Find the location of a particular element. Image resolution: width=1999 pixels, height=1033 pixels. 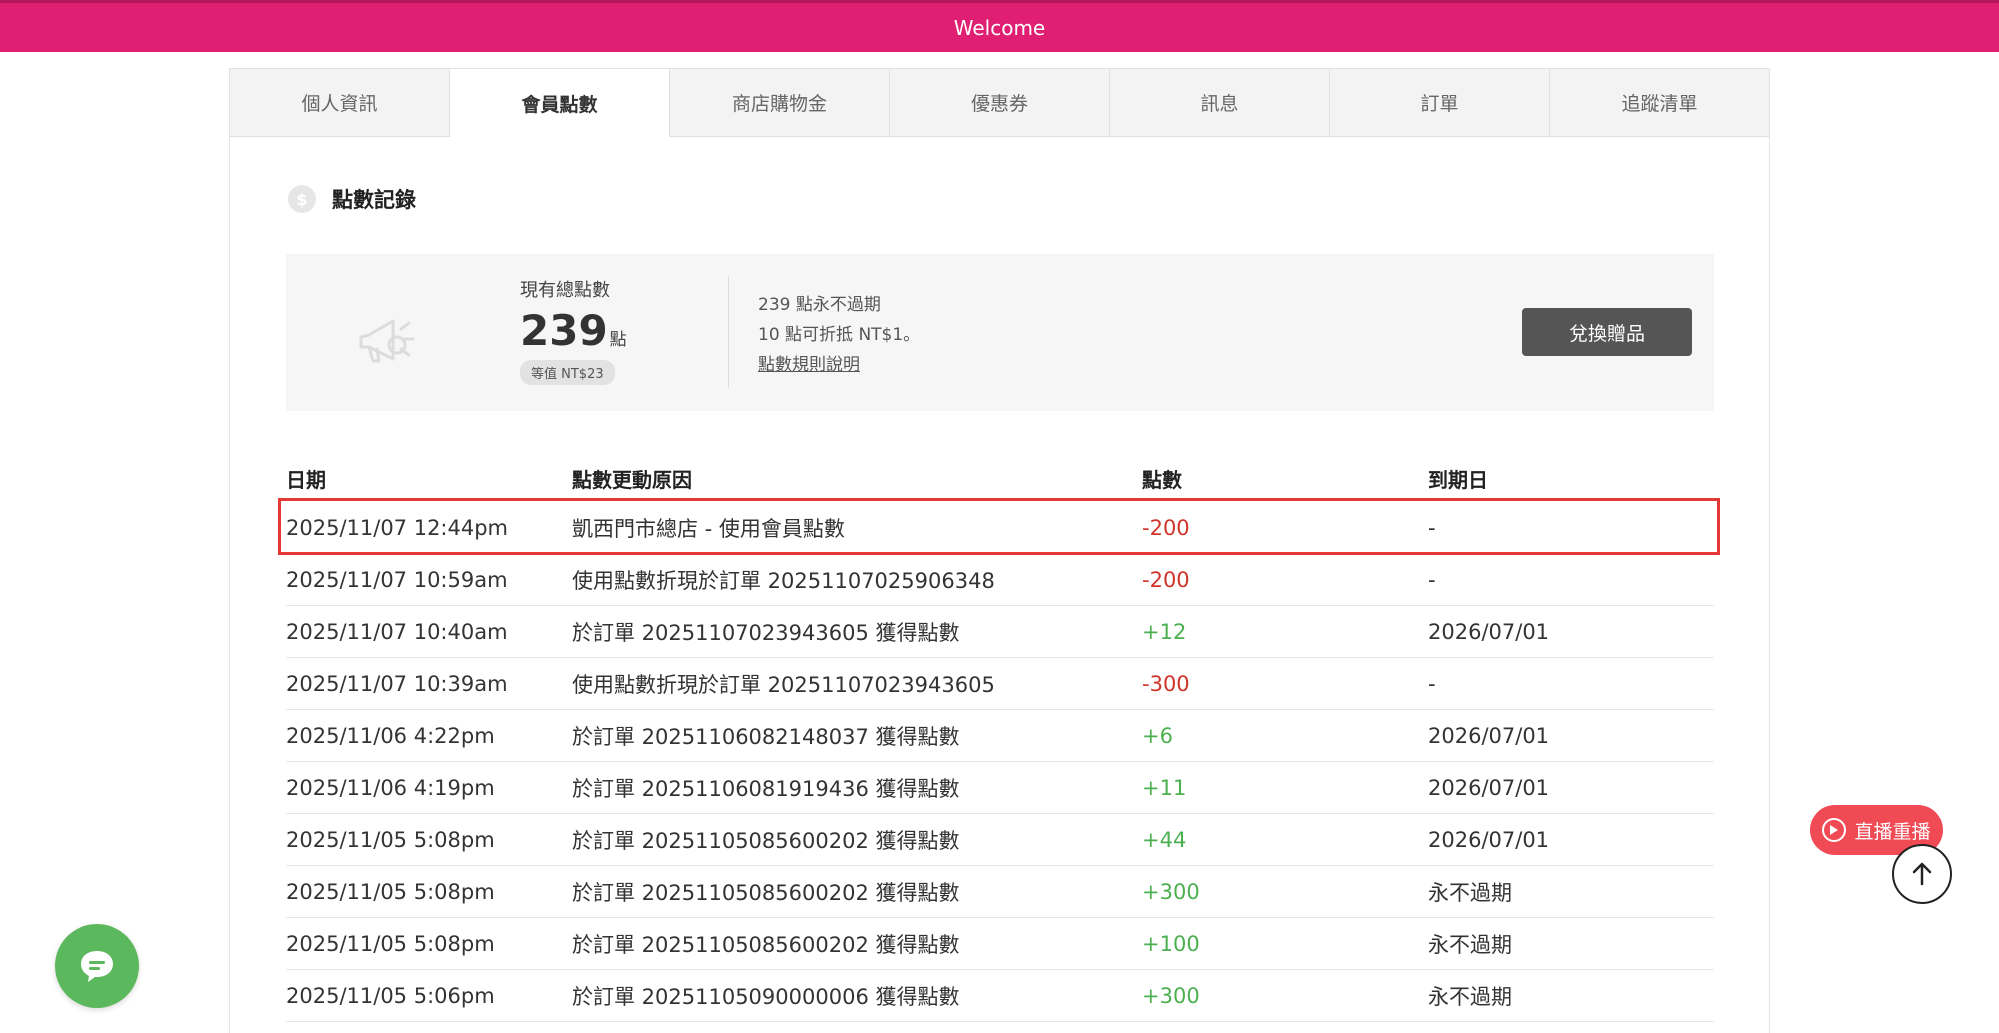

tab-coupons: 優惠券 is located at coordinates (1000, 103).